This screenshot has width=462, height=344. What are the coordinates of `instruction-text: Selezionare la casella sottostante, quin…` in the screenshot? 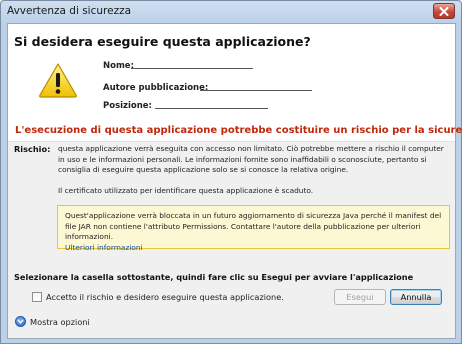 It's located at (214, 277).